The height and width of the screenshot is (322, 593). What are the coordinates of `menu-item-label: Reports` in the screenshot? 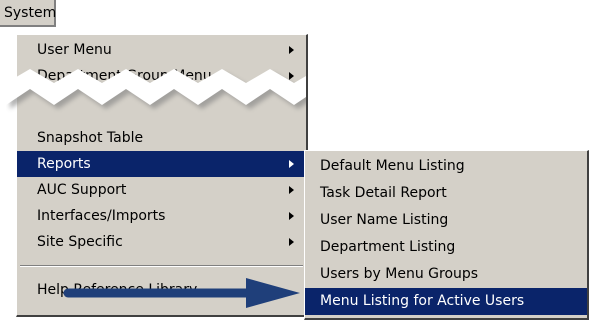 It's located at (64, 164).